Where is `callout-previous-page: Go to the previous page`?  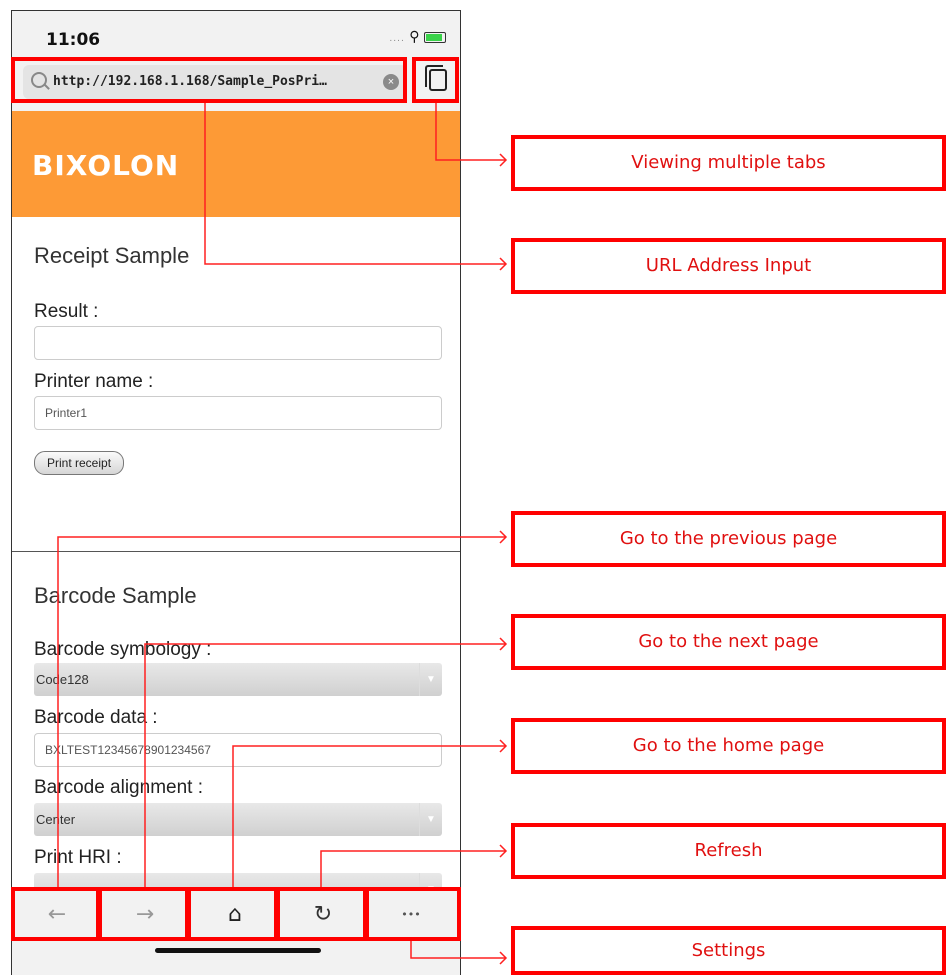
callout-previous-page: Go to the previous page is located at coordinates (728, 539).